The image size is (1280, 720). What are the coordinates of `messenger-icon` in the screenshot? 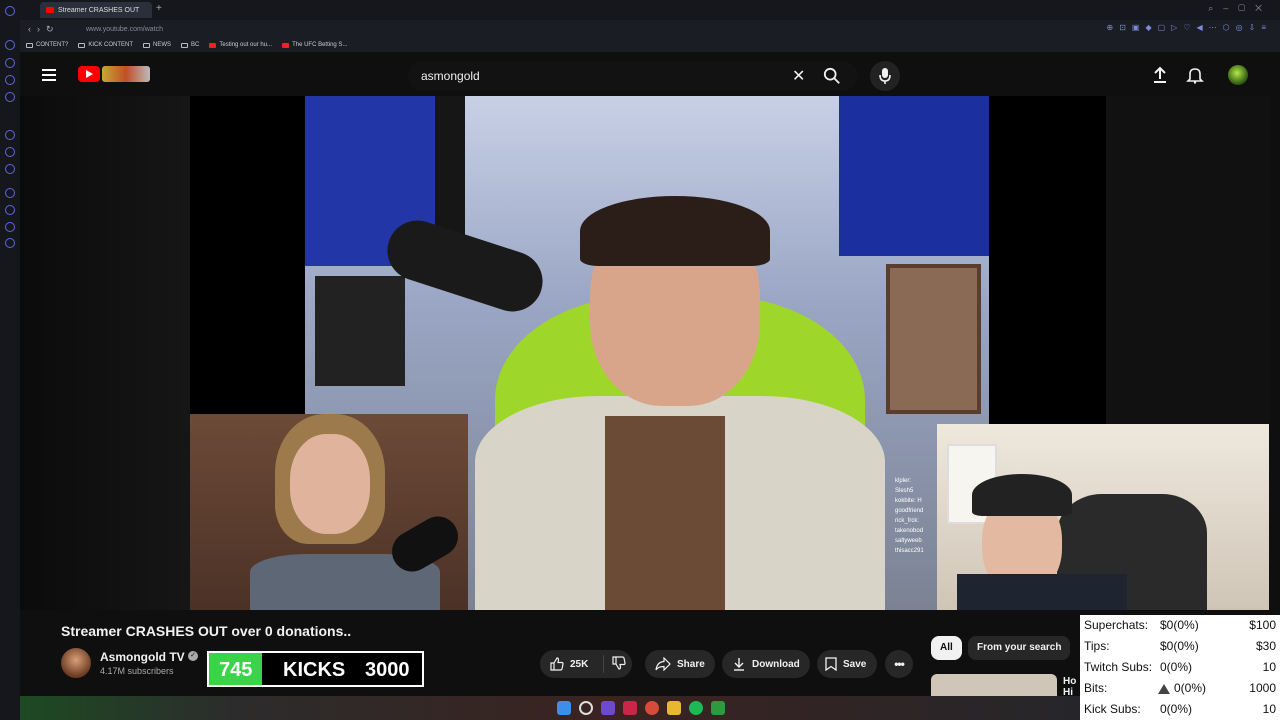 It's located at (10, 152).